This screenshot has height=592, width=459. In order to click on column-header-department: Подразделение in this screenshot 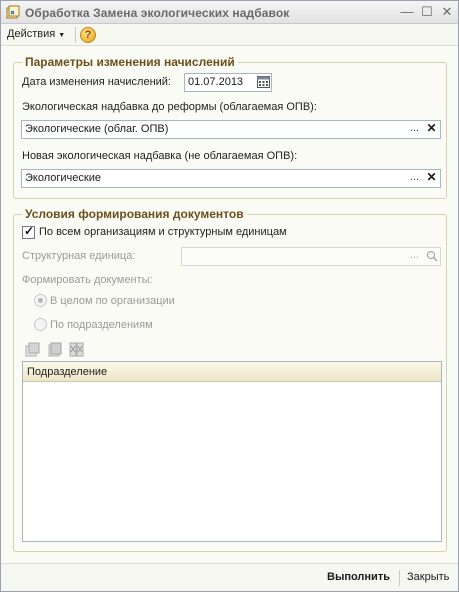, I will do `click(67, 372)`.